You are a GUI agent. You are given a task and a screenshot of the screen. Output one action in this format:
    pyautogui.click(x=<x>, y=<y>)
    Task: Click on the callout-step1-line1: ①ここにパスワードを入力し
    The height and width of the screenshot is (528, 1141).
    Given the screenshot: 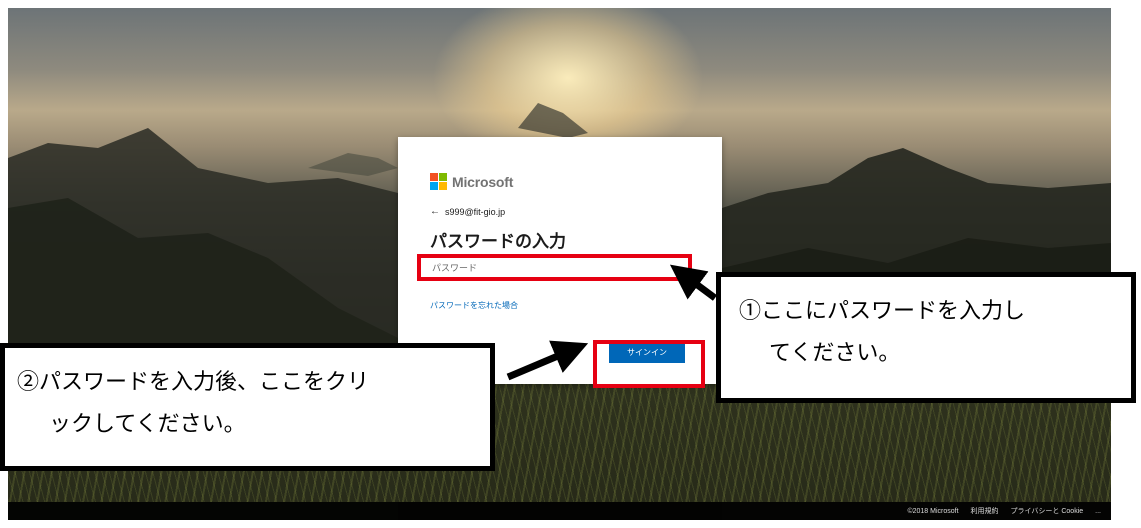 What is the action you would take?
    pyautogui.click(x=882, y=311)
    